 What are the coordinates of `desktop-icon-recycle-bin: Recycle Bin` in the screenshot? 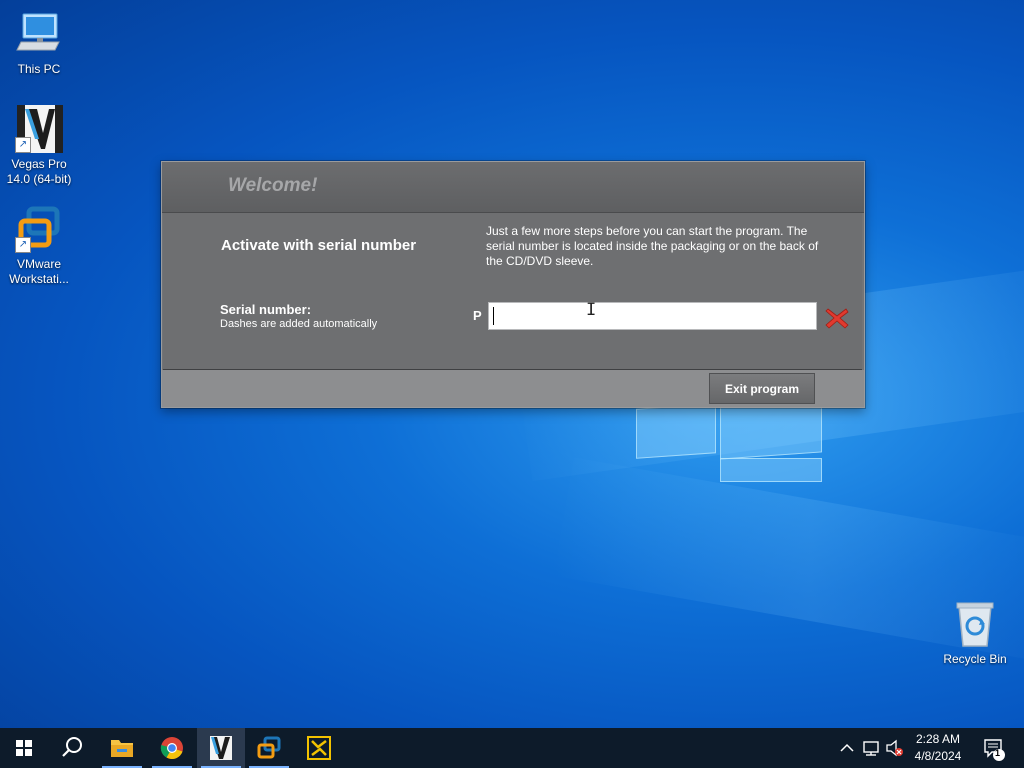 It's located at (975, 633).